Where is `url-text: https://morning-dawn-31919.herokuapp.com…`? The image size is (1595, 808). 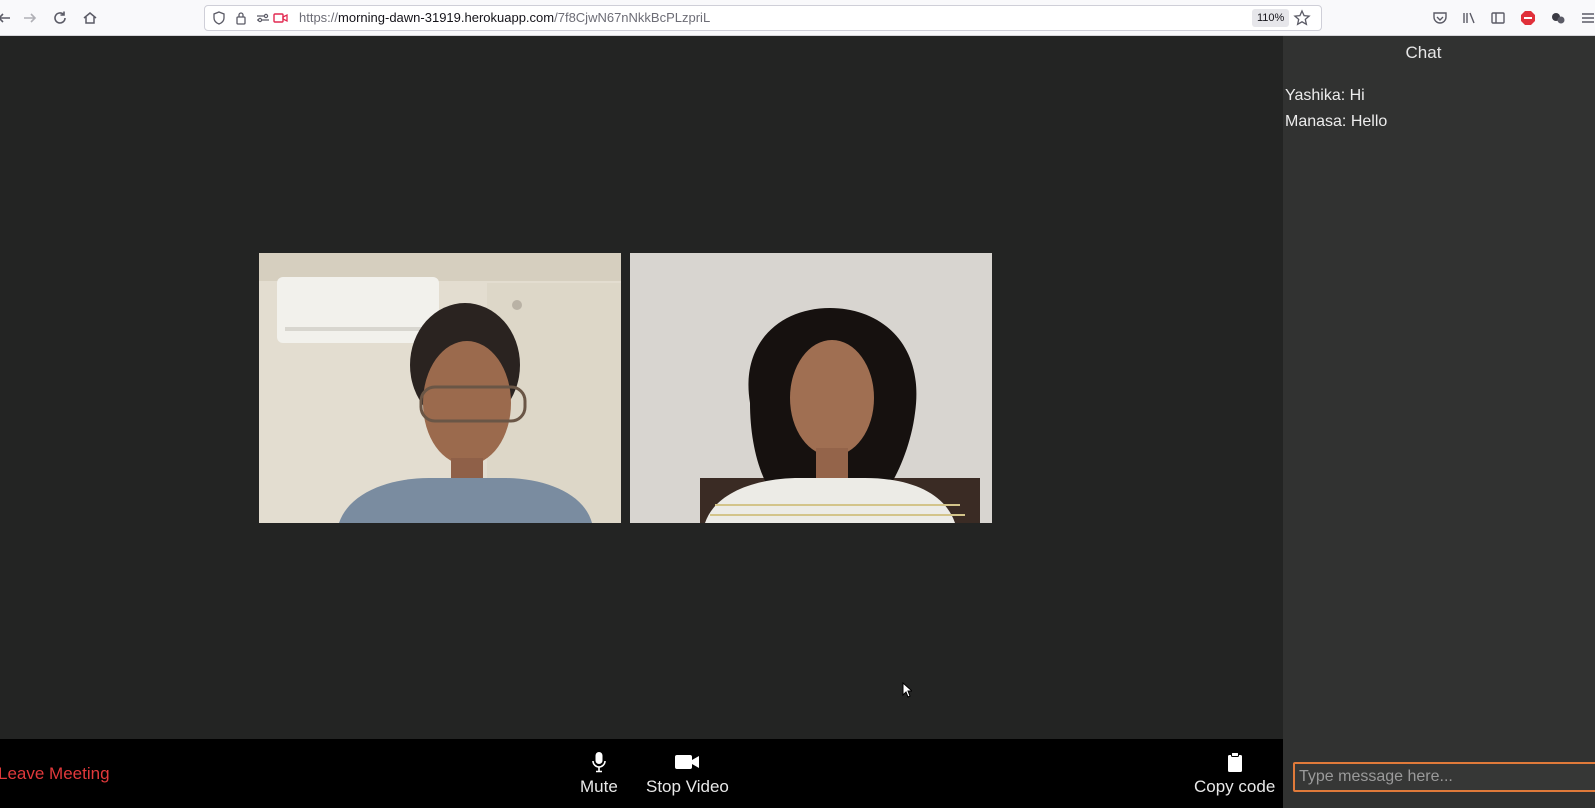 url-text: https://morning-dawn-31919.herokuapp.com… is located at coordinates (504, 17).